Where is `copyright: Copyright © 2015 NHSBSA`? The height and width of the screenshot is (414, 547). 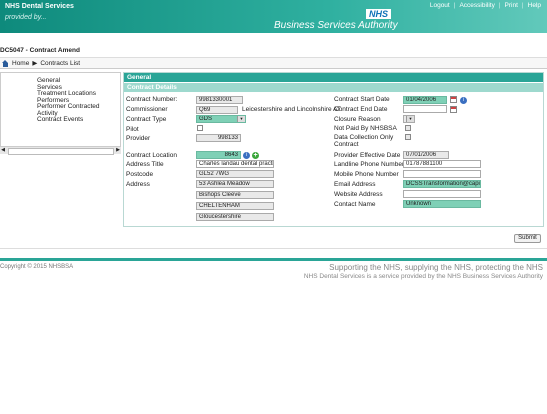 copyright: Copyright © 2015 NHSBSA is located at coordinates (37, 267).